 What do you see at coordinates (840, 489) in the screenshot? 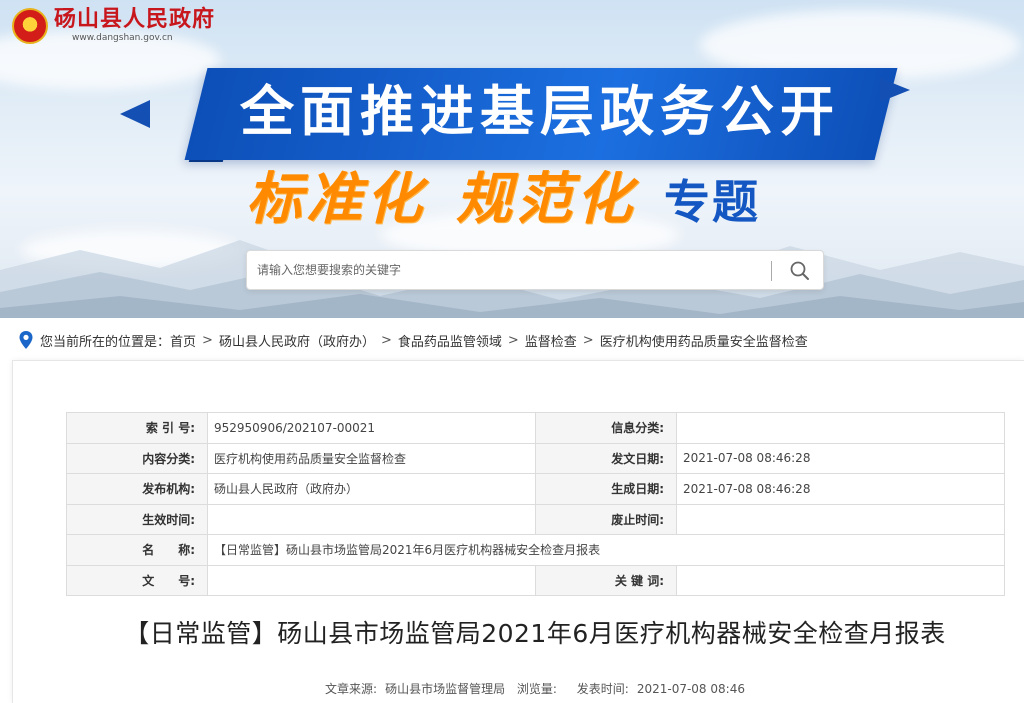
I see `generated-date-value: 2021-07-08 08:46:28` at bounding box center [840, 489].